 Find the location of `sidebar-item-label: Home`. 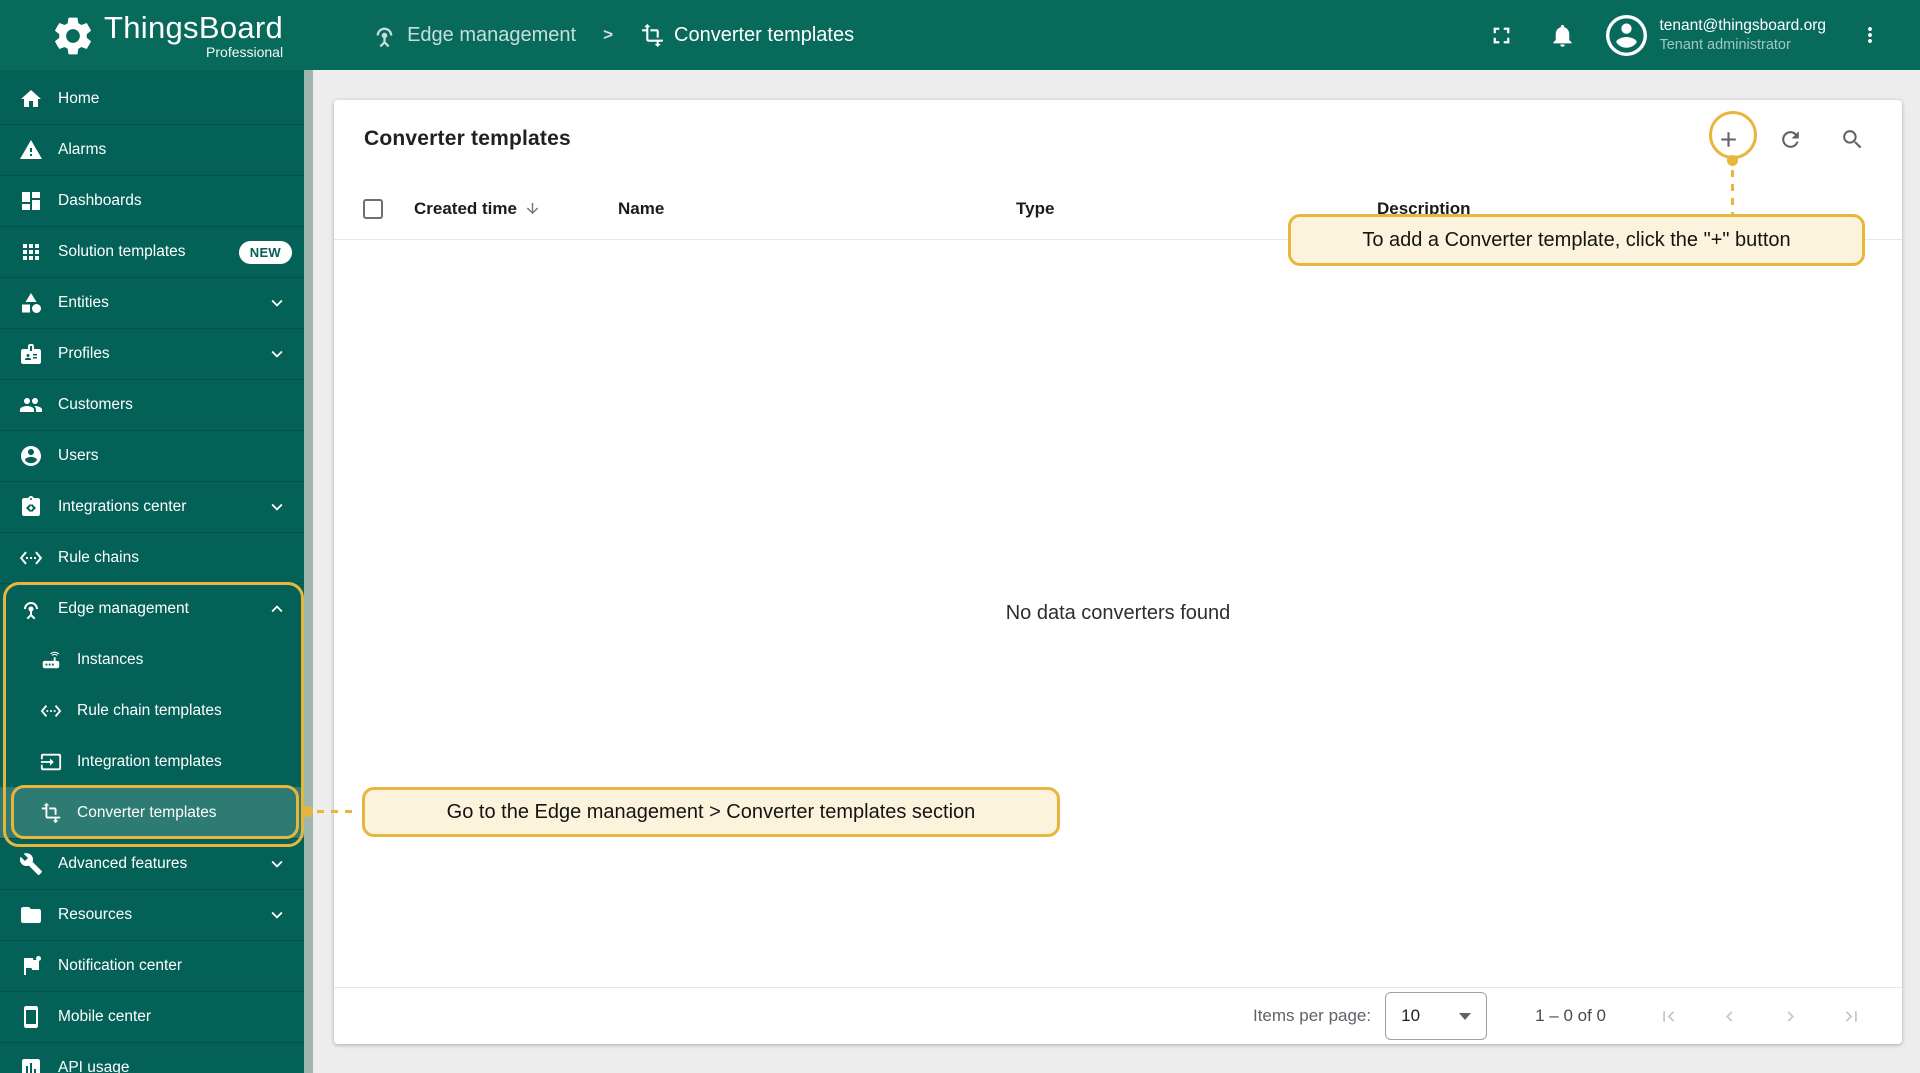

sidebar-item-label: Home is located at coordinates (79, 98).